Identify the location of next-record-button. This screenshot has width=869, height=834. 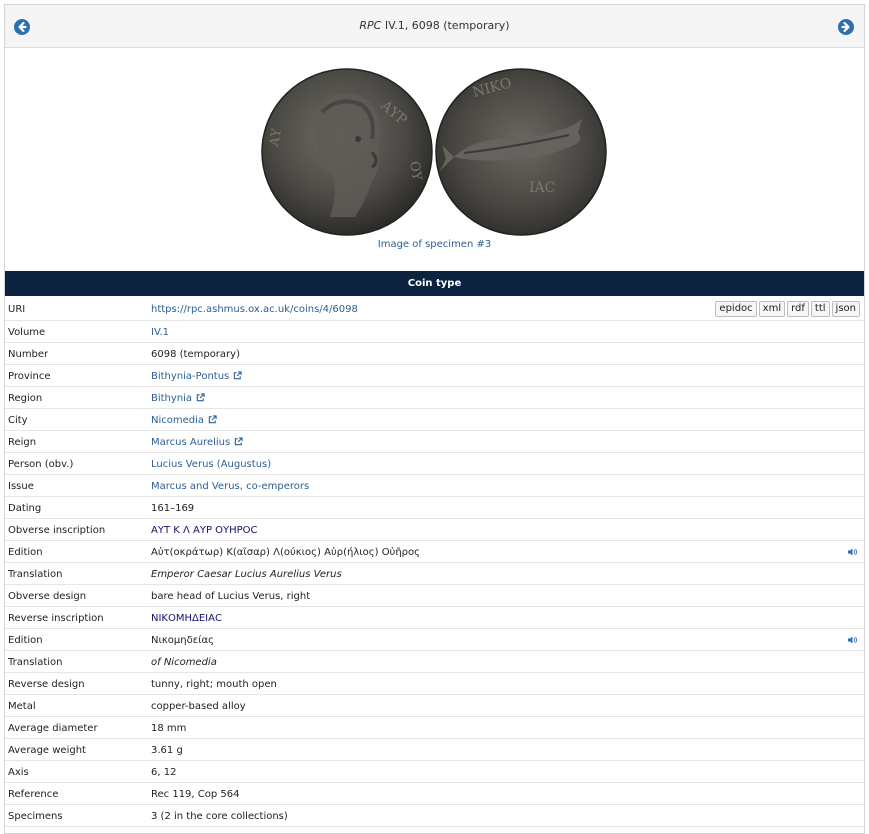
(846, 27).